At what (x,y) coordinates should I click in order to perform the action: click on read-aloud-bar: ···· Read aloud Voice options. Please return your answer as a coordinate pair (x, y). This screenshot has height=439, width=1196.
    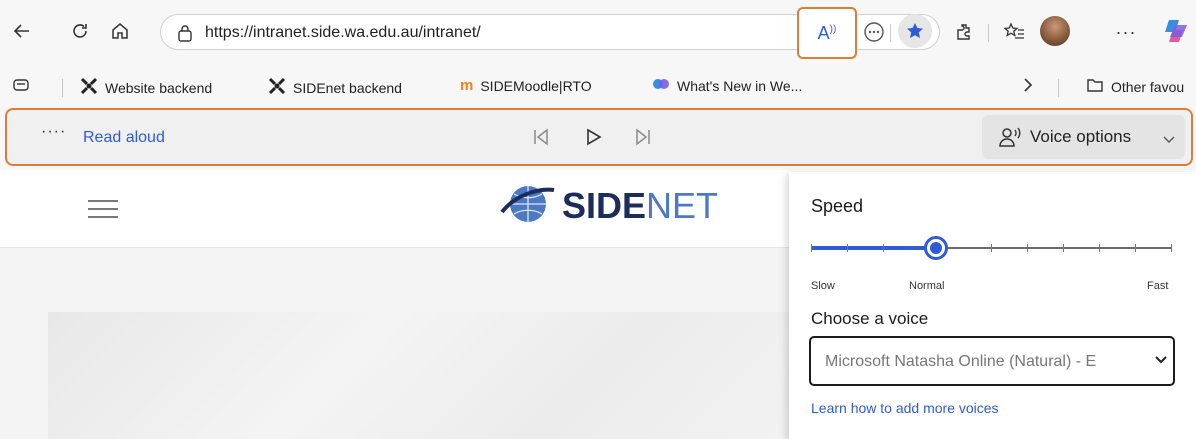
    Looking at the image, I should click on (599, 137).